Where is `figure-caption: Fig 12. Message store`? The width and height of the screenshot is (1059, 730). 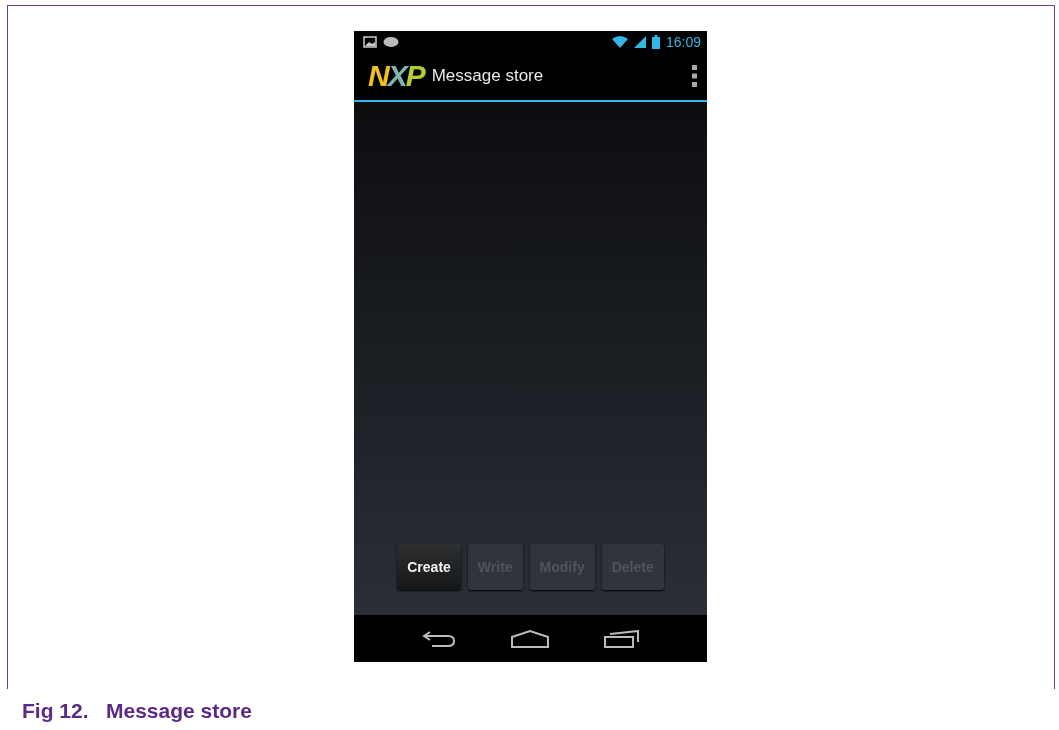 figure-caption: Fig 12. Message store is located at coordinates (137, 710).